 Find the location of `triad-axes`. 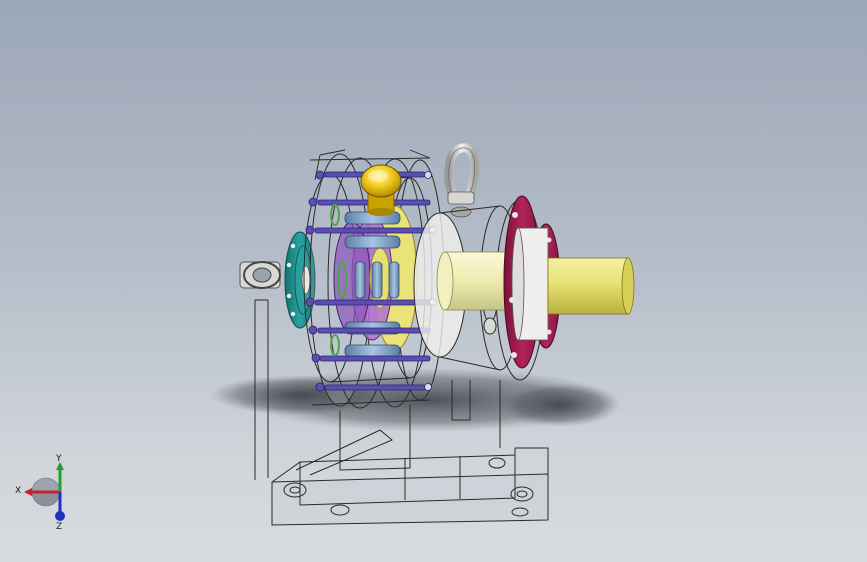

triad-axes is located at coordinates (44, 491).